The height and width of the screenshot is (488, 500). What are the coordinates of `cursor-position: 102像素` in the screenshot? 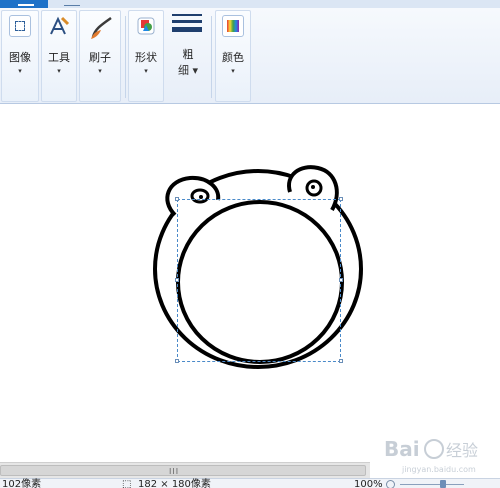 It's located at (22, 483).